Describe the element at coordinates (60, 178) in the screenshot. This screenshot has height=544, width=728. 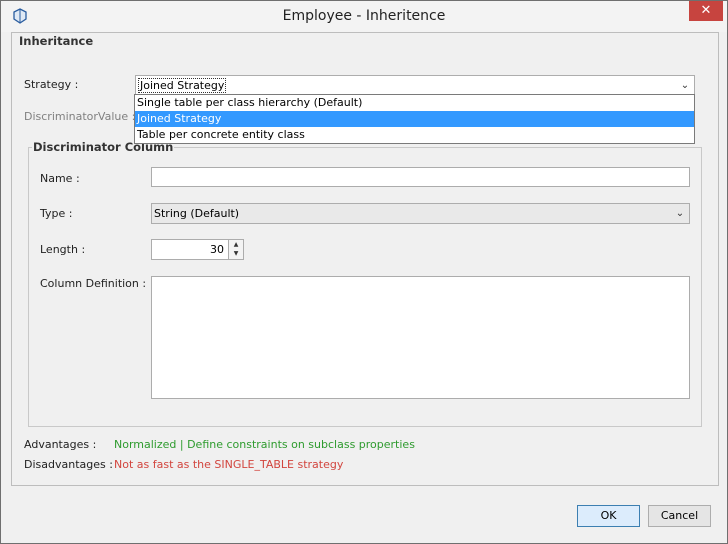
I see `name-label: Name :` at that location.